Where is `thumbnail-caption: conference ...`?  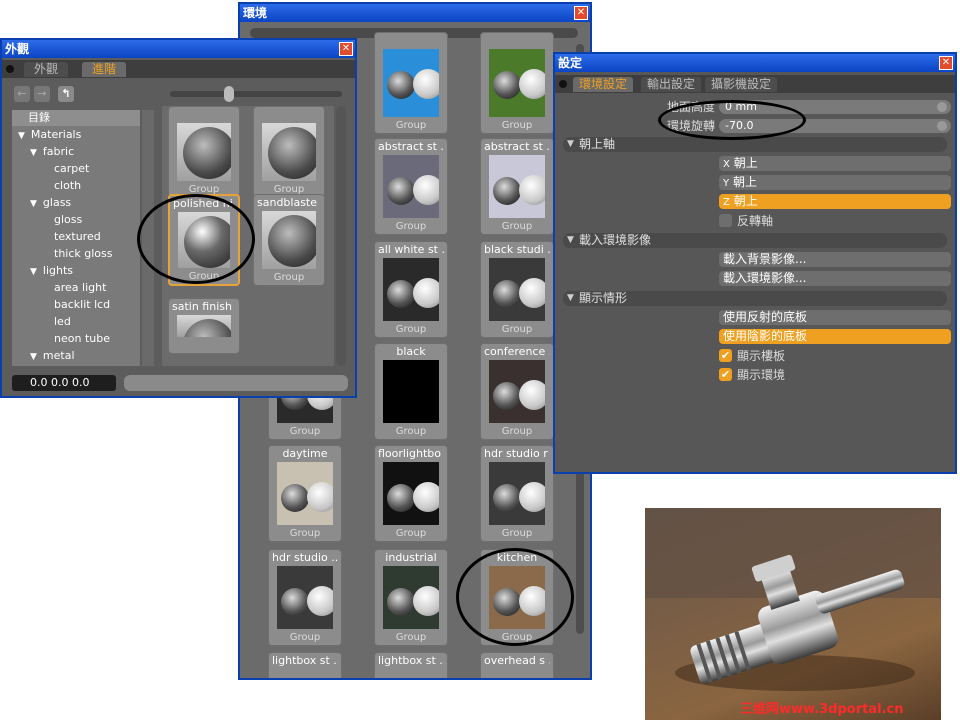 thumbnail-caption: conference ... is located at coordinates (517, 351).